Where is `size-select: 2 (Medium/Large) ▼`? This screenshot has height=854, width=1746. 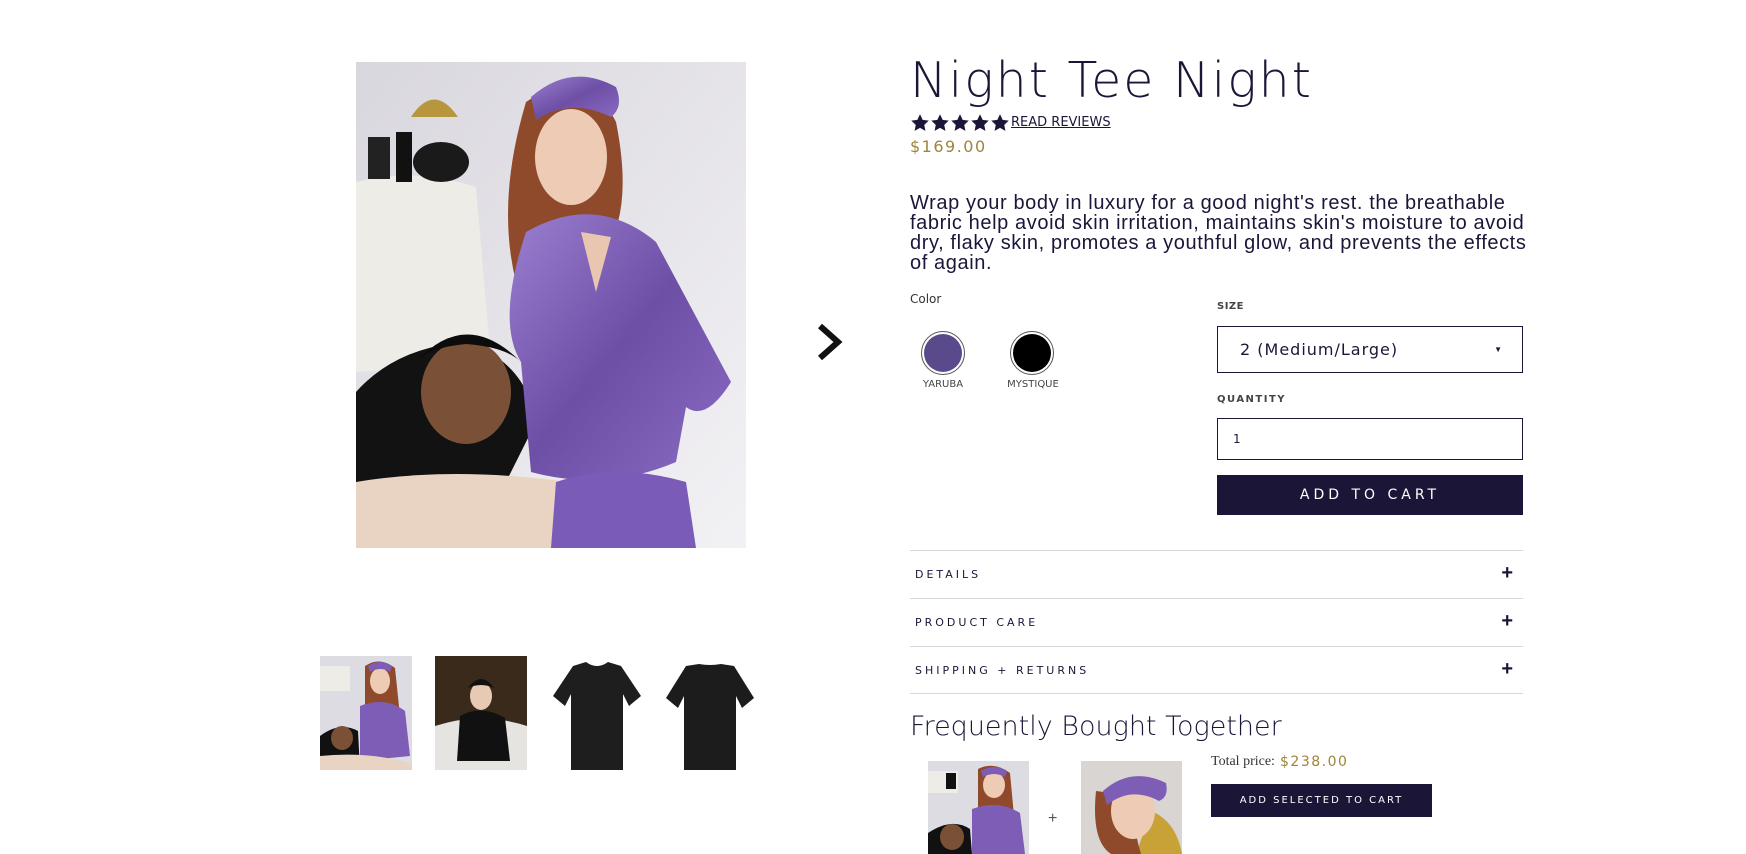
size-select: 2 (Medium/Large) ▼ is located at coordinates (1370, 349).